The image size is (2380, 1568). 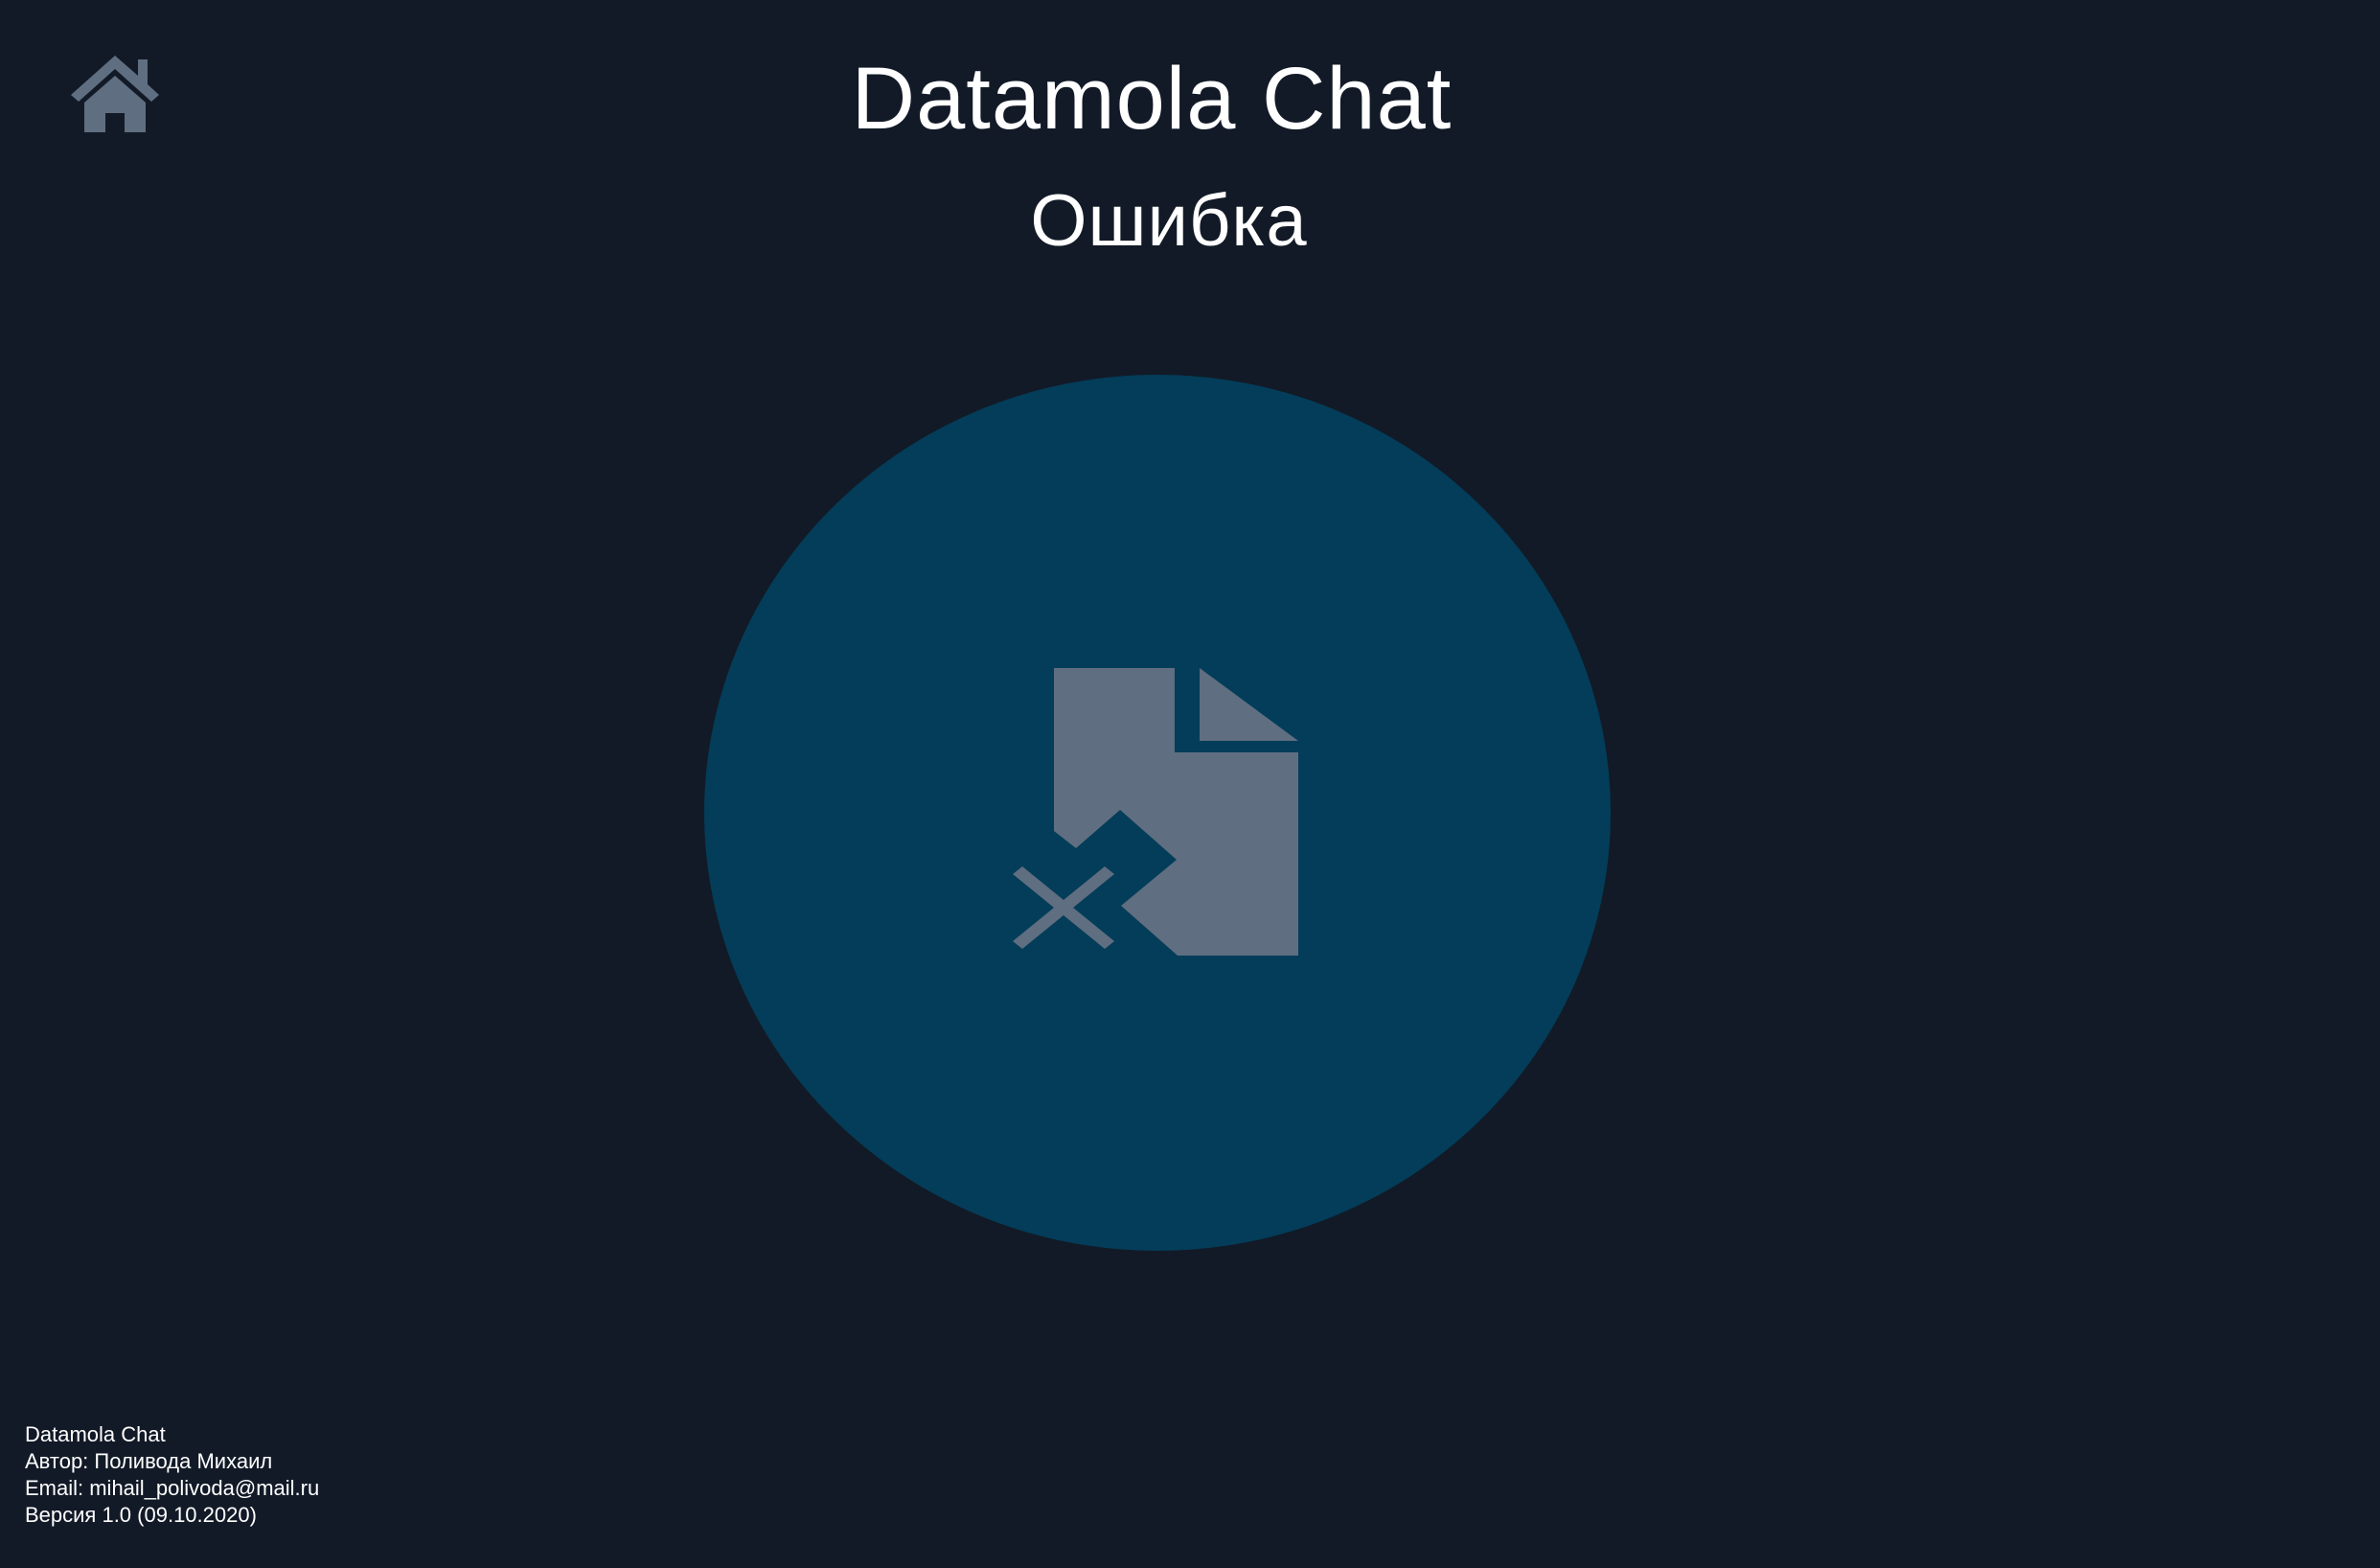 What do you see at coordinates (1152, 99) in the screenshot?
I see `app-title: Datamola Chat` at bounding box center [1152, 99].